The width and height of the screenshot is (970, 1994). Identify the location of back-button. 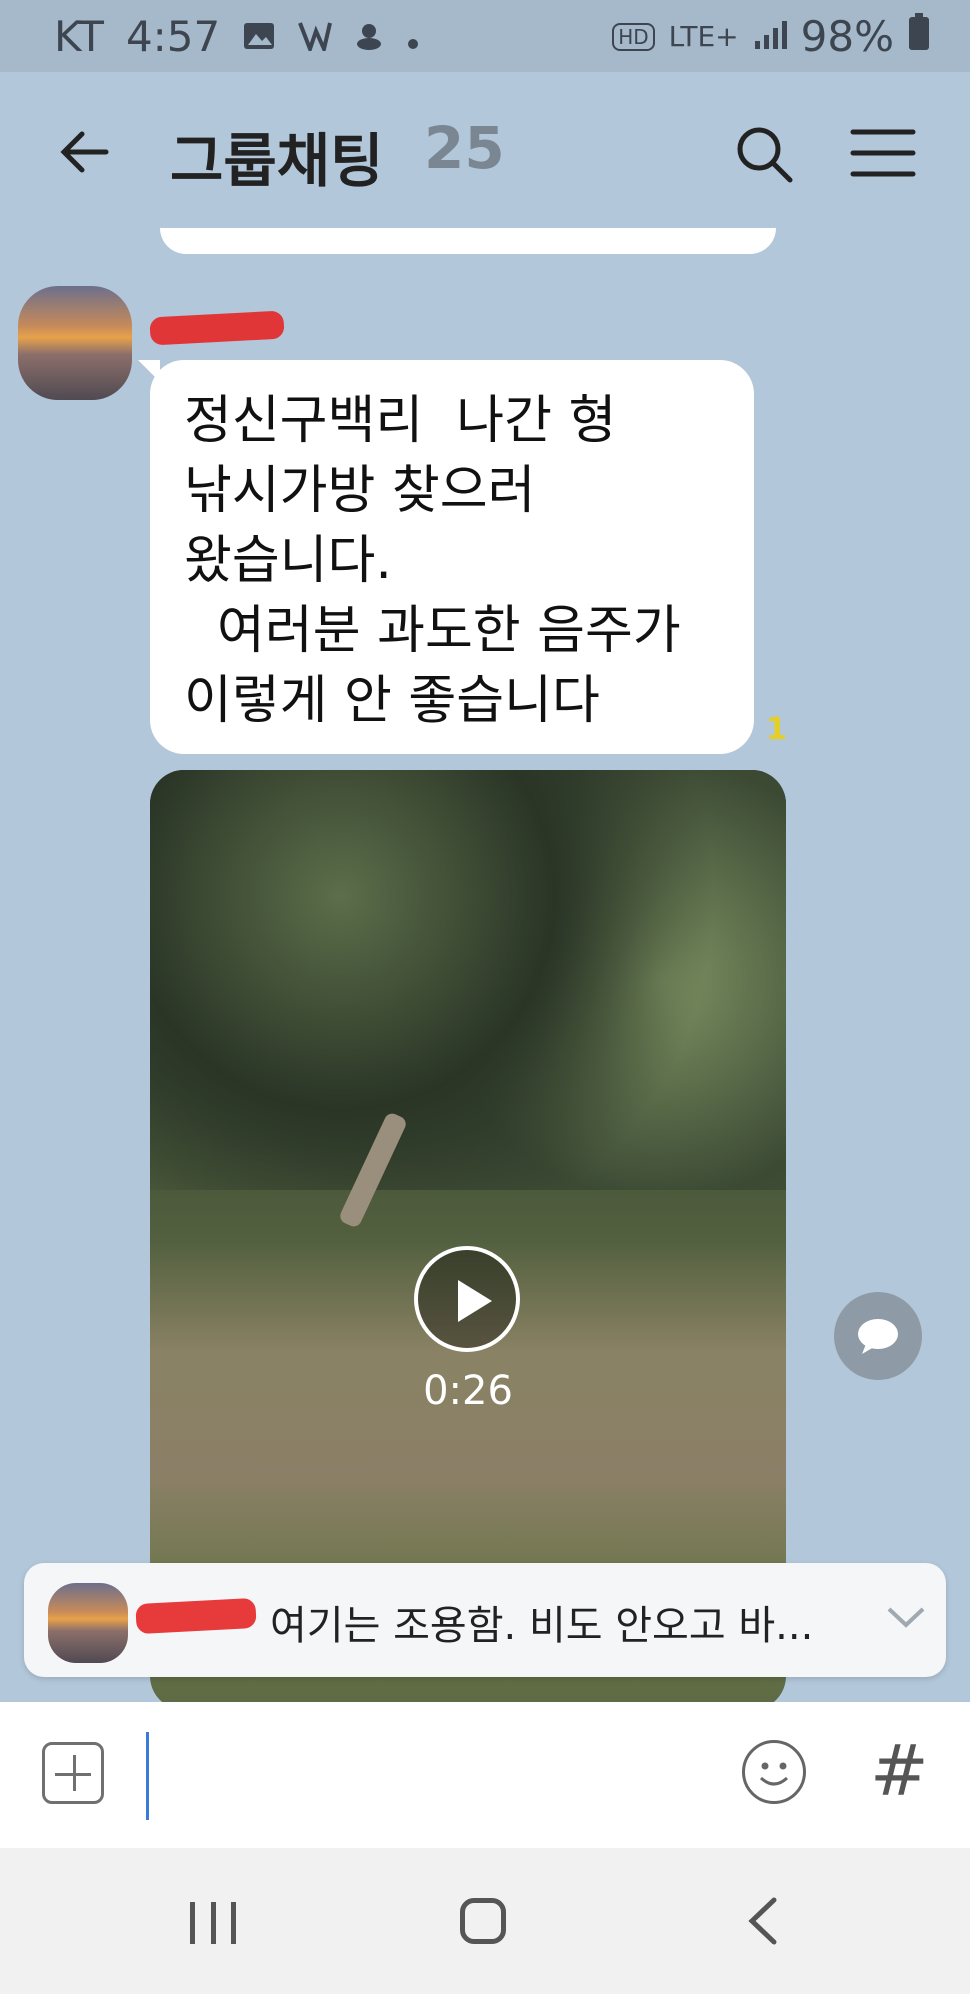
(84, 152).